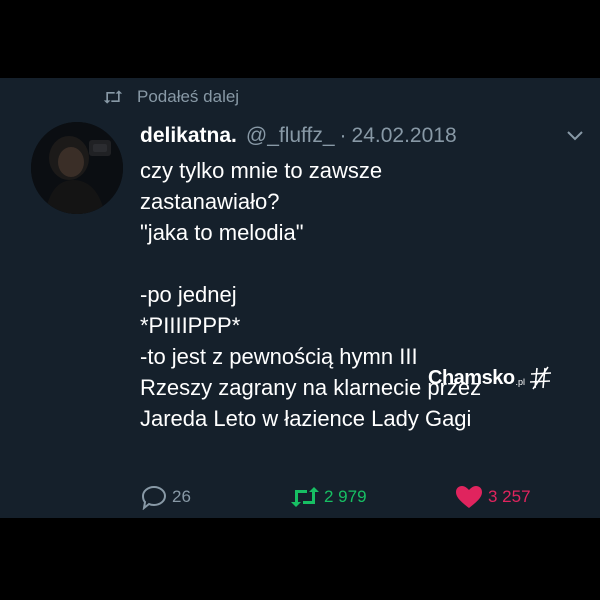 The height and width of the screenshot is (600, 600). Describe the element at coordinates (210, 201) in the screenshot. I see `tweet-text-line: zastanawiało?` at that location.